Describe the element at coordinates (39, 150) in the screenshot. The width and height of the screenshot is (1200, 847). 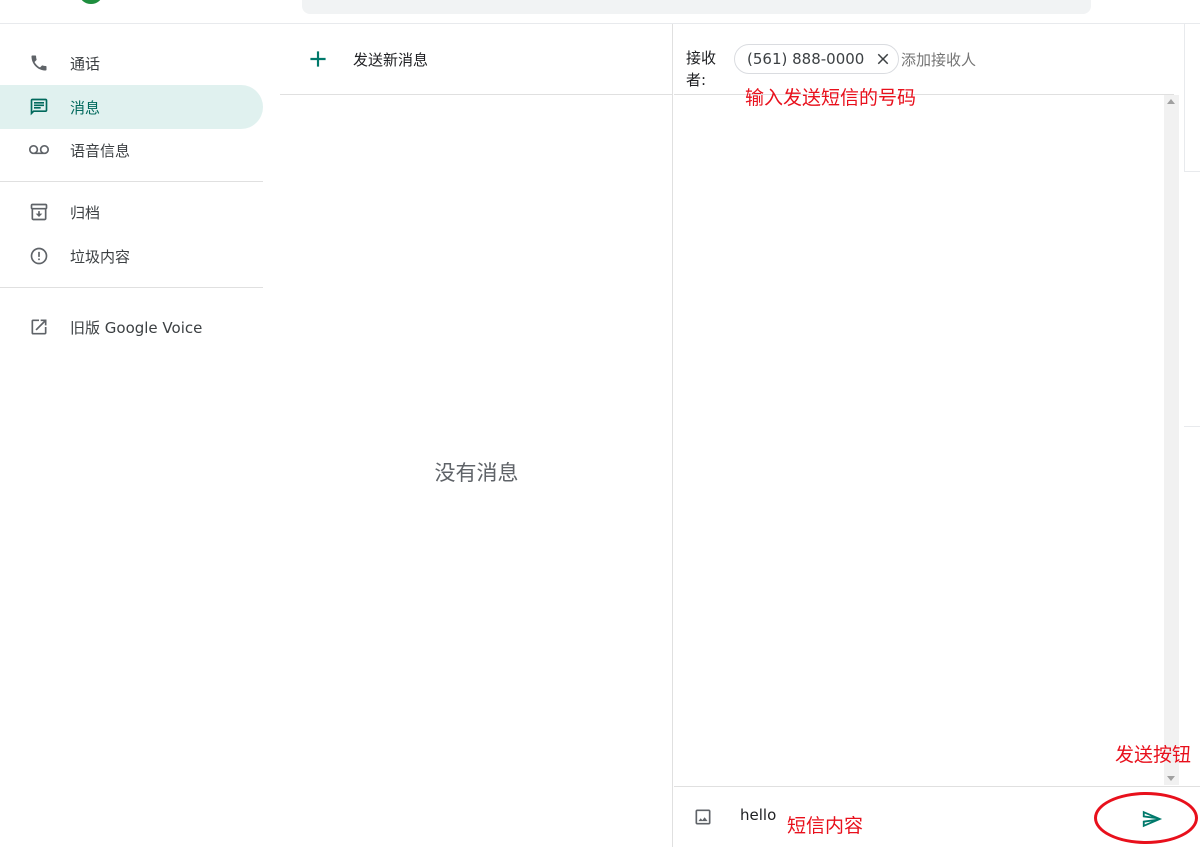
I see `voicemail-icon` at that location.